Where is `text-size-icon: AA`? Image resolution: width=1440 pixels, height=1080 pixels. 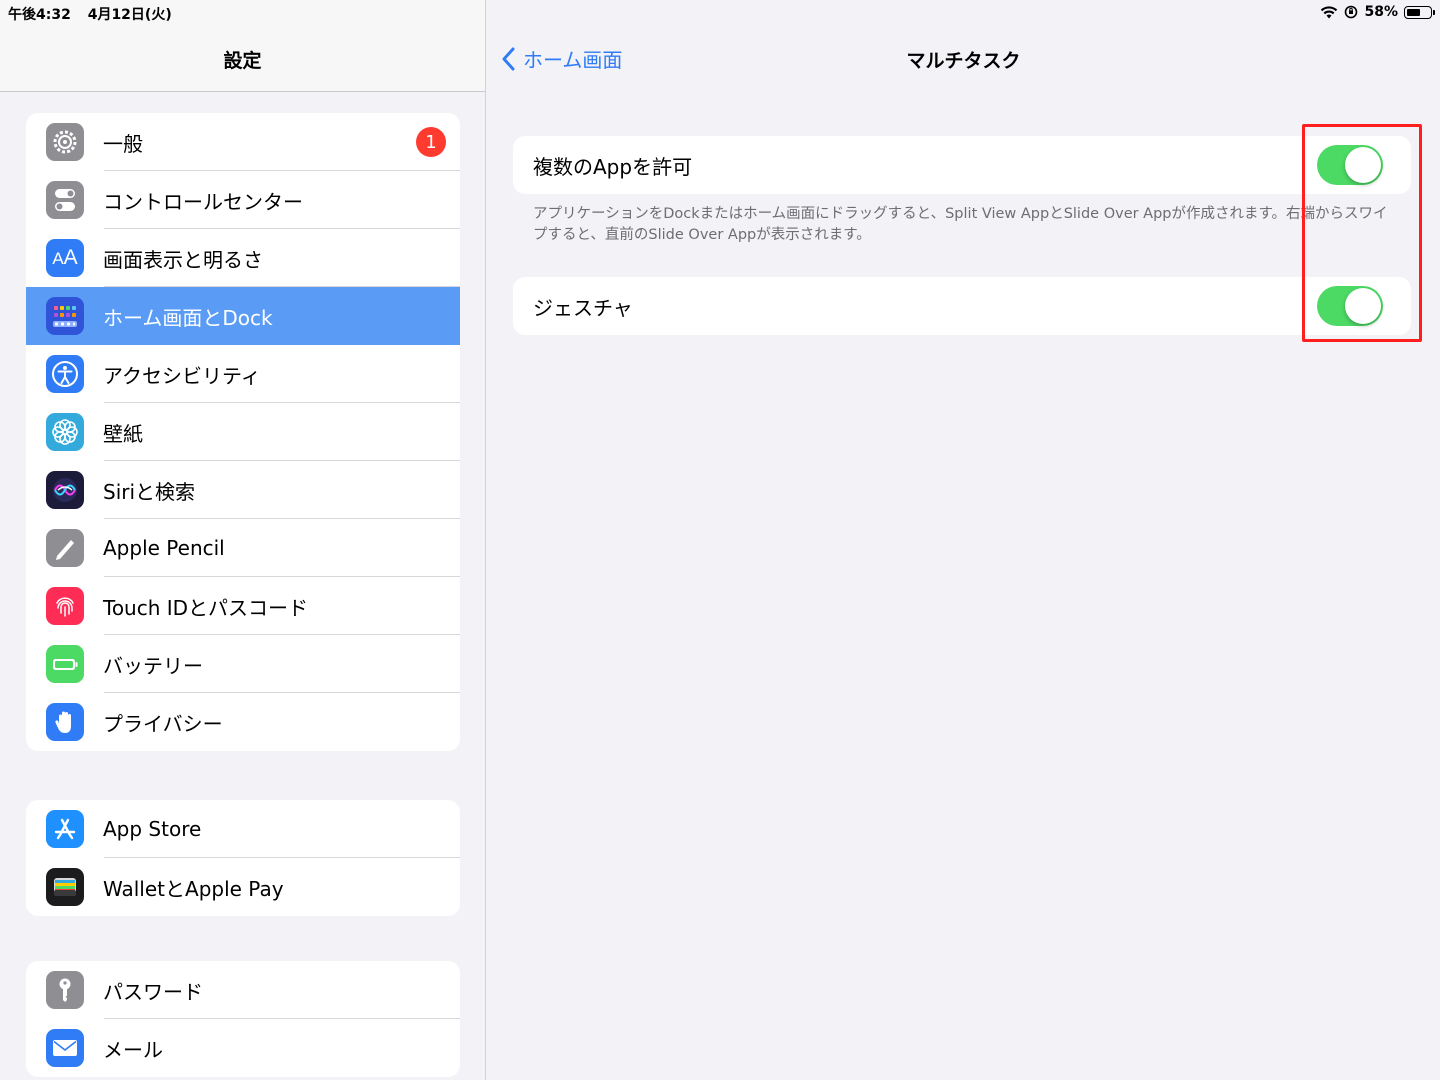
text-size-icon: AA is located at coordinates (65, 258).